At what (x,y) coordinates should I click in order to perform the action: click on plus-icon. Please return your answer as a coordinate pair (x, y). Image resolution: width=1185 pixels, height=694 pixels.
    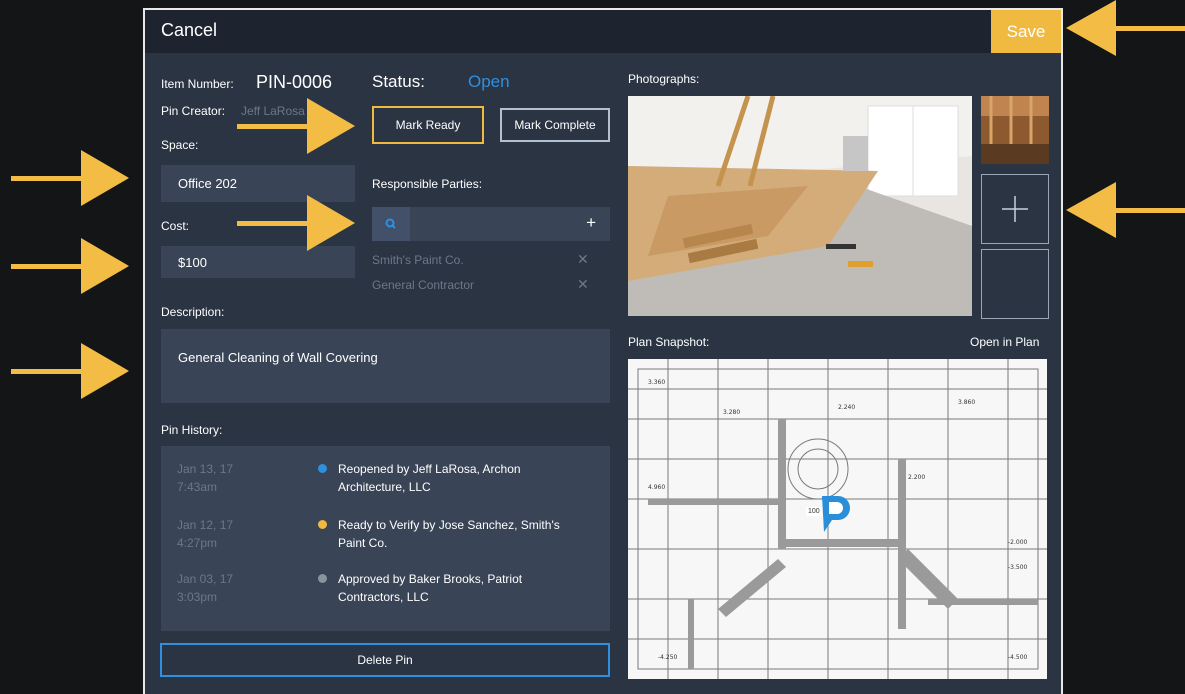
    Looking at the image, I should click on (1015, 209).